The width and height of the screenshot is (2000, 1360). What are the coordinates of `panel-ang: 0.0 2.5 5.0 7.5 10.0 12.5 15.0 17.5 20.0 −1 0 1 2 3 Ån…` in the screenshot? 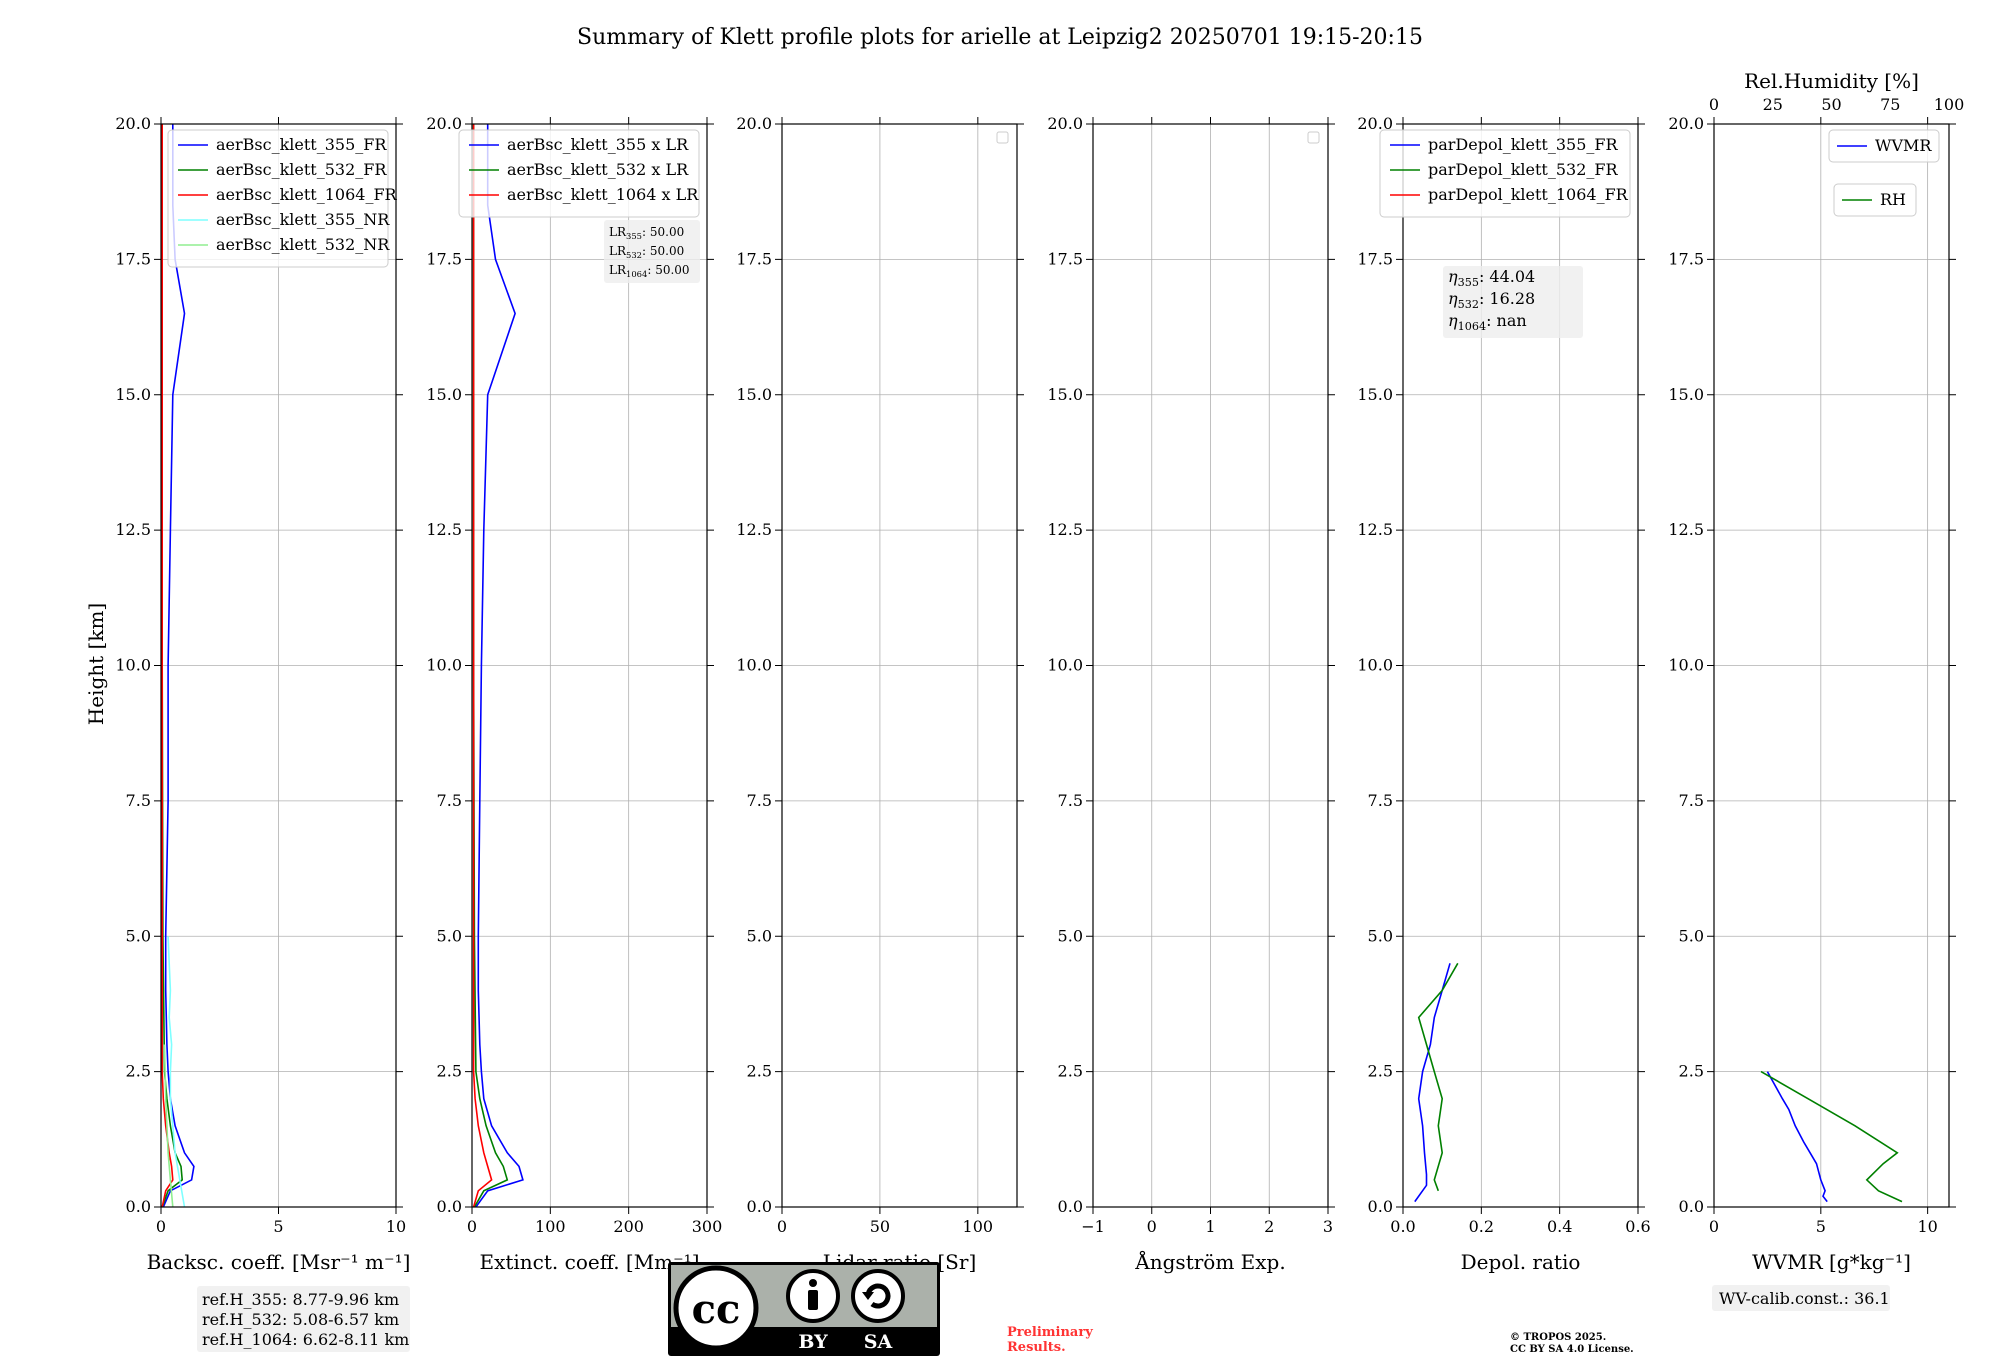 It's located at (1191, 694).